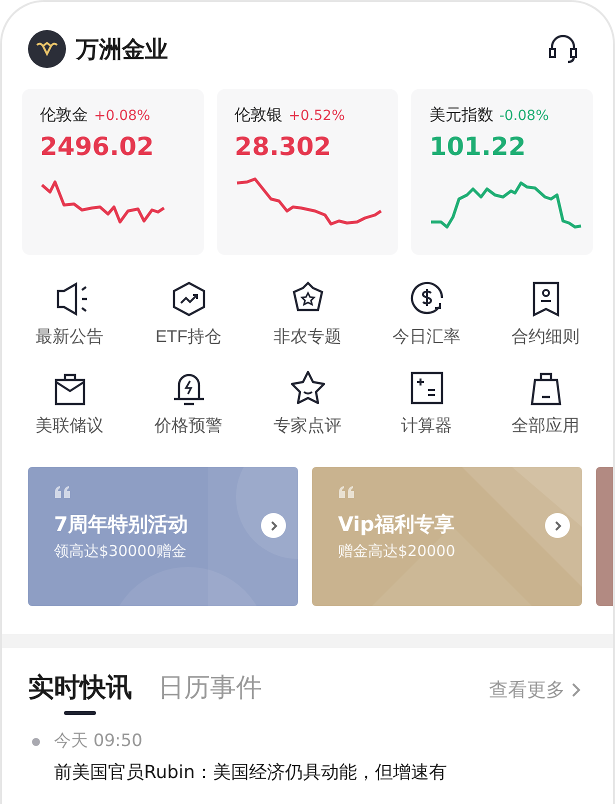  I want to click on quote-name: 伦敦银, so click(258, 114).